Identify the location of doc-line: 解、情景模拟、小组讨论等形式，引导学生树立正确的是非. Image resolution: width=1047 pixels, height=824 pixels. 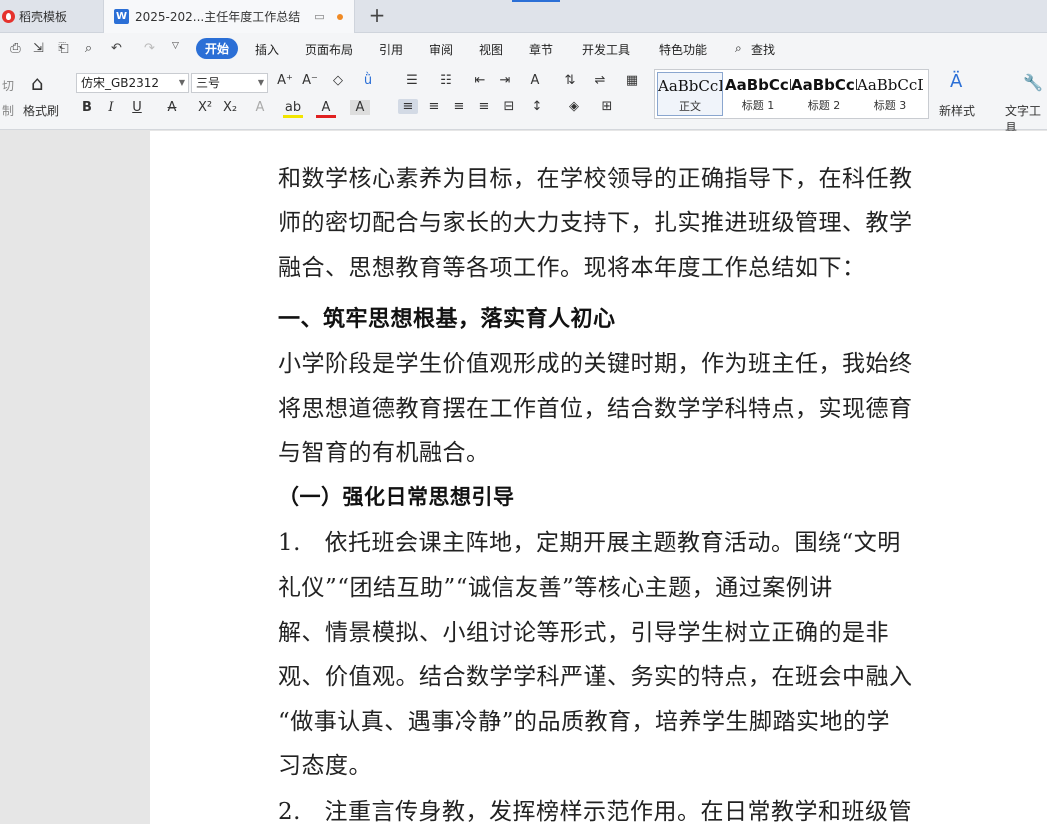
(583, 633).